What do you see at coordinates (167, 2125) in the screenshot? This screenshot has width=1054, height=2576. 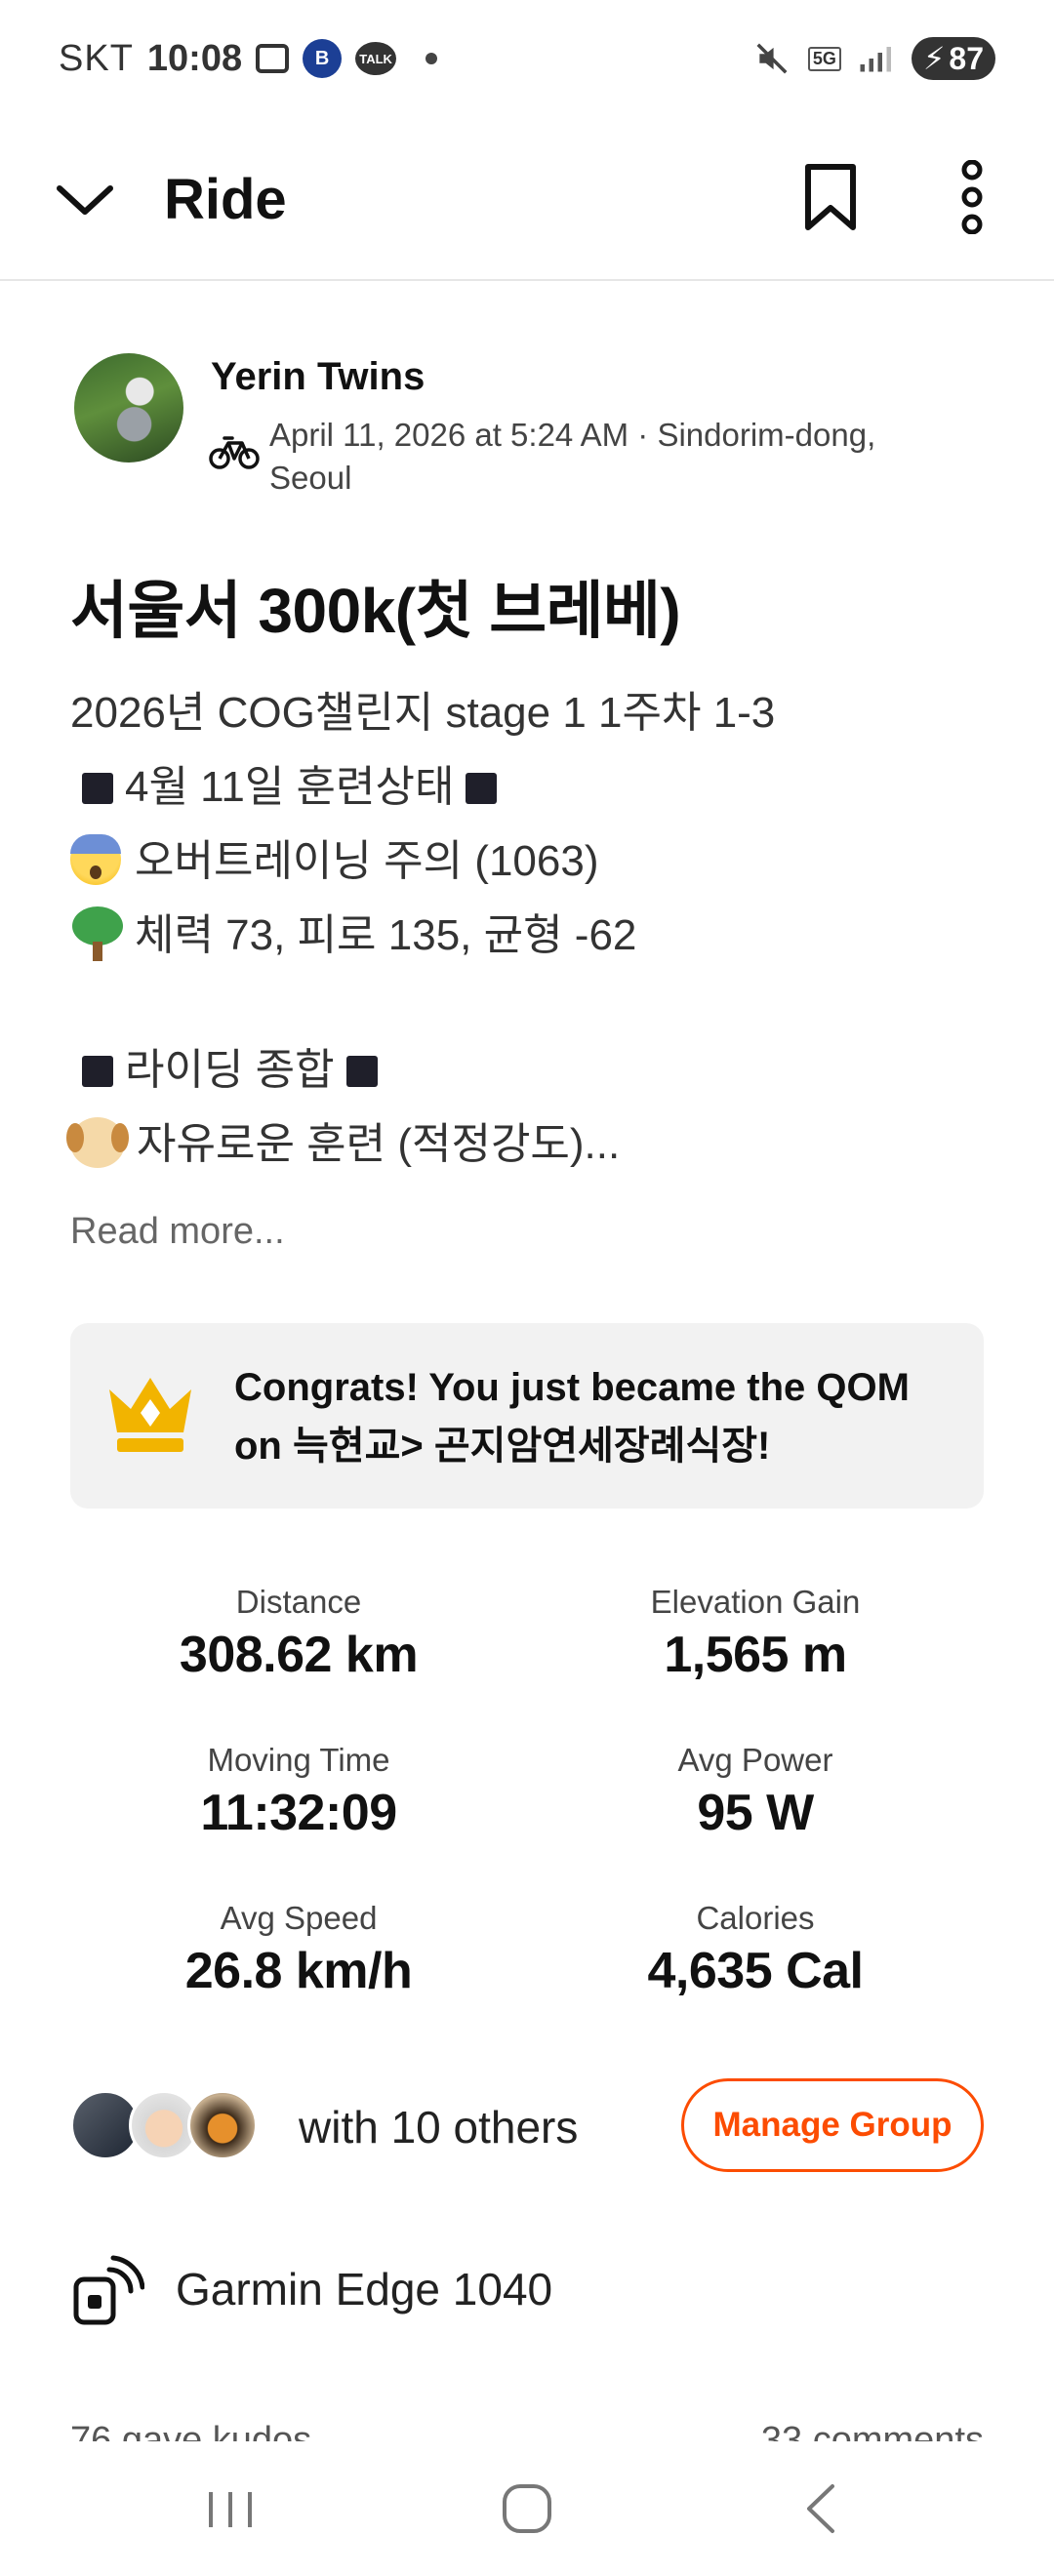 I see `group-avatars` at bounding box center [167, 2125].